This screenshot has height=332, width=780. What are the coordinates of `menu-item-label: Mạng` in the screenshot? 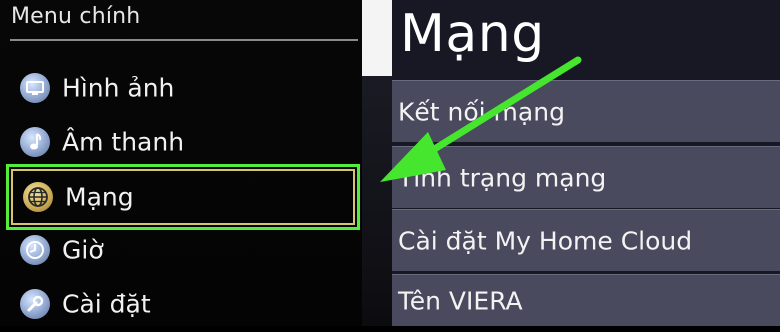 It's located at (99, 197).